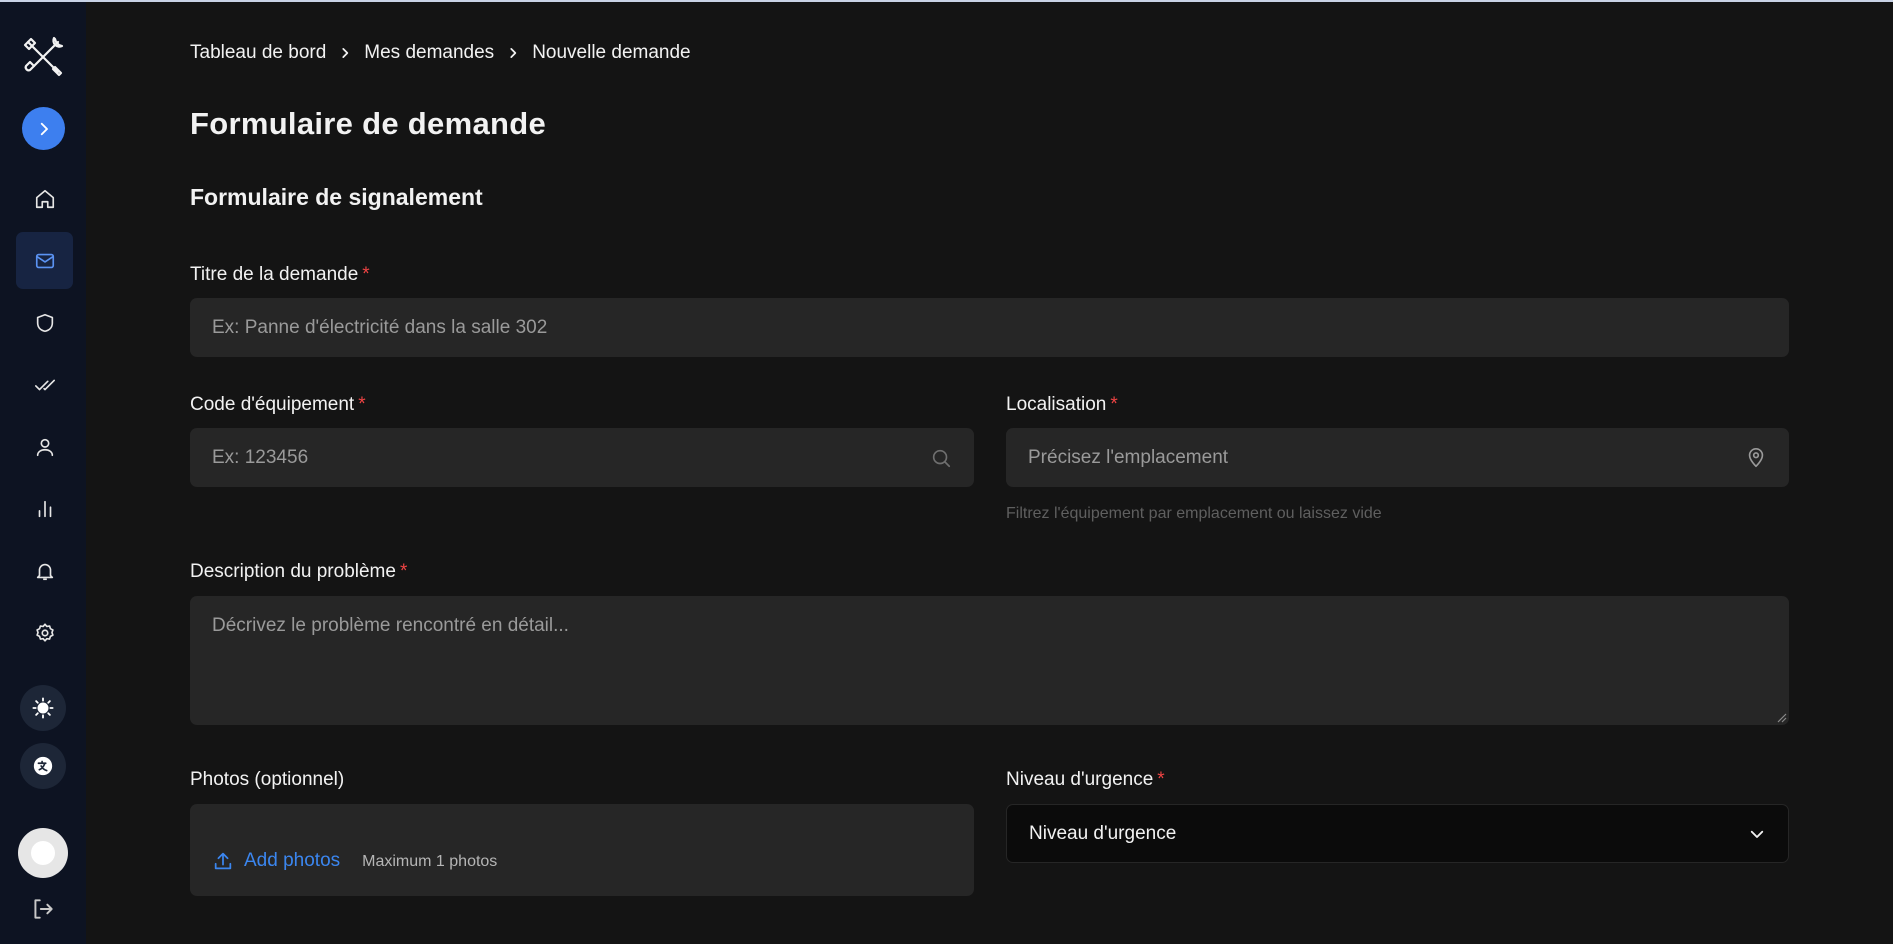 The image size is (1893, 944). I want to click on add-photos-label: Add photos, so click(292, 860).